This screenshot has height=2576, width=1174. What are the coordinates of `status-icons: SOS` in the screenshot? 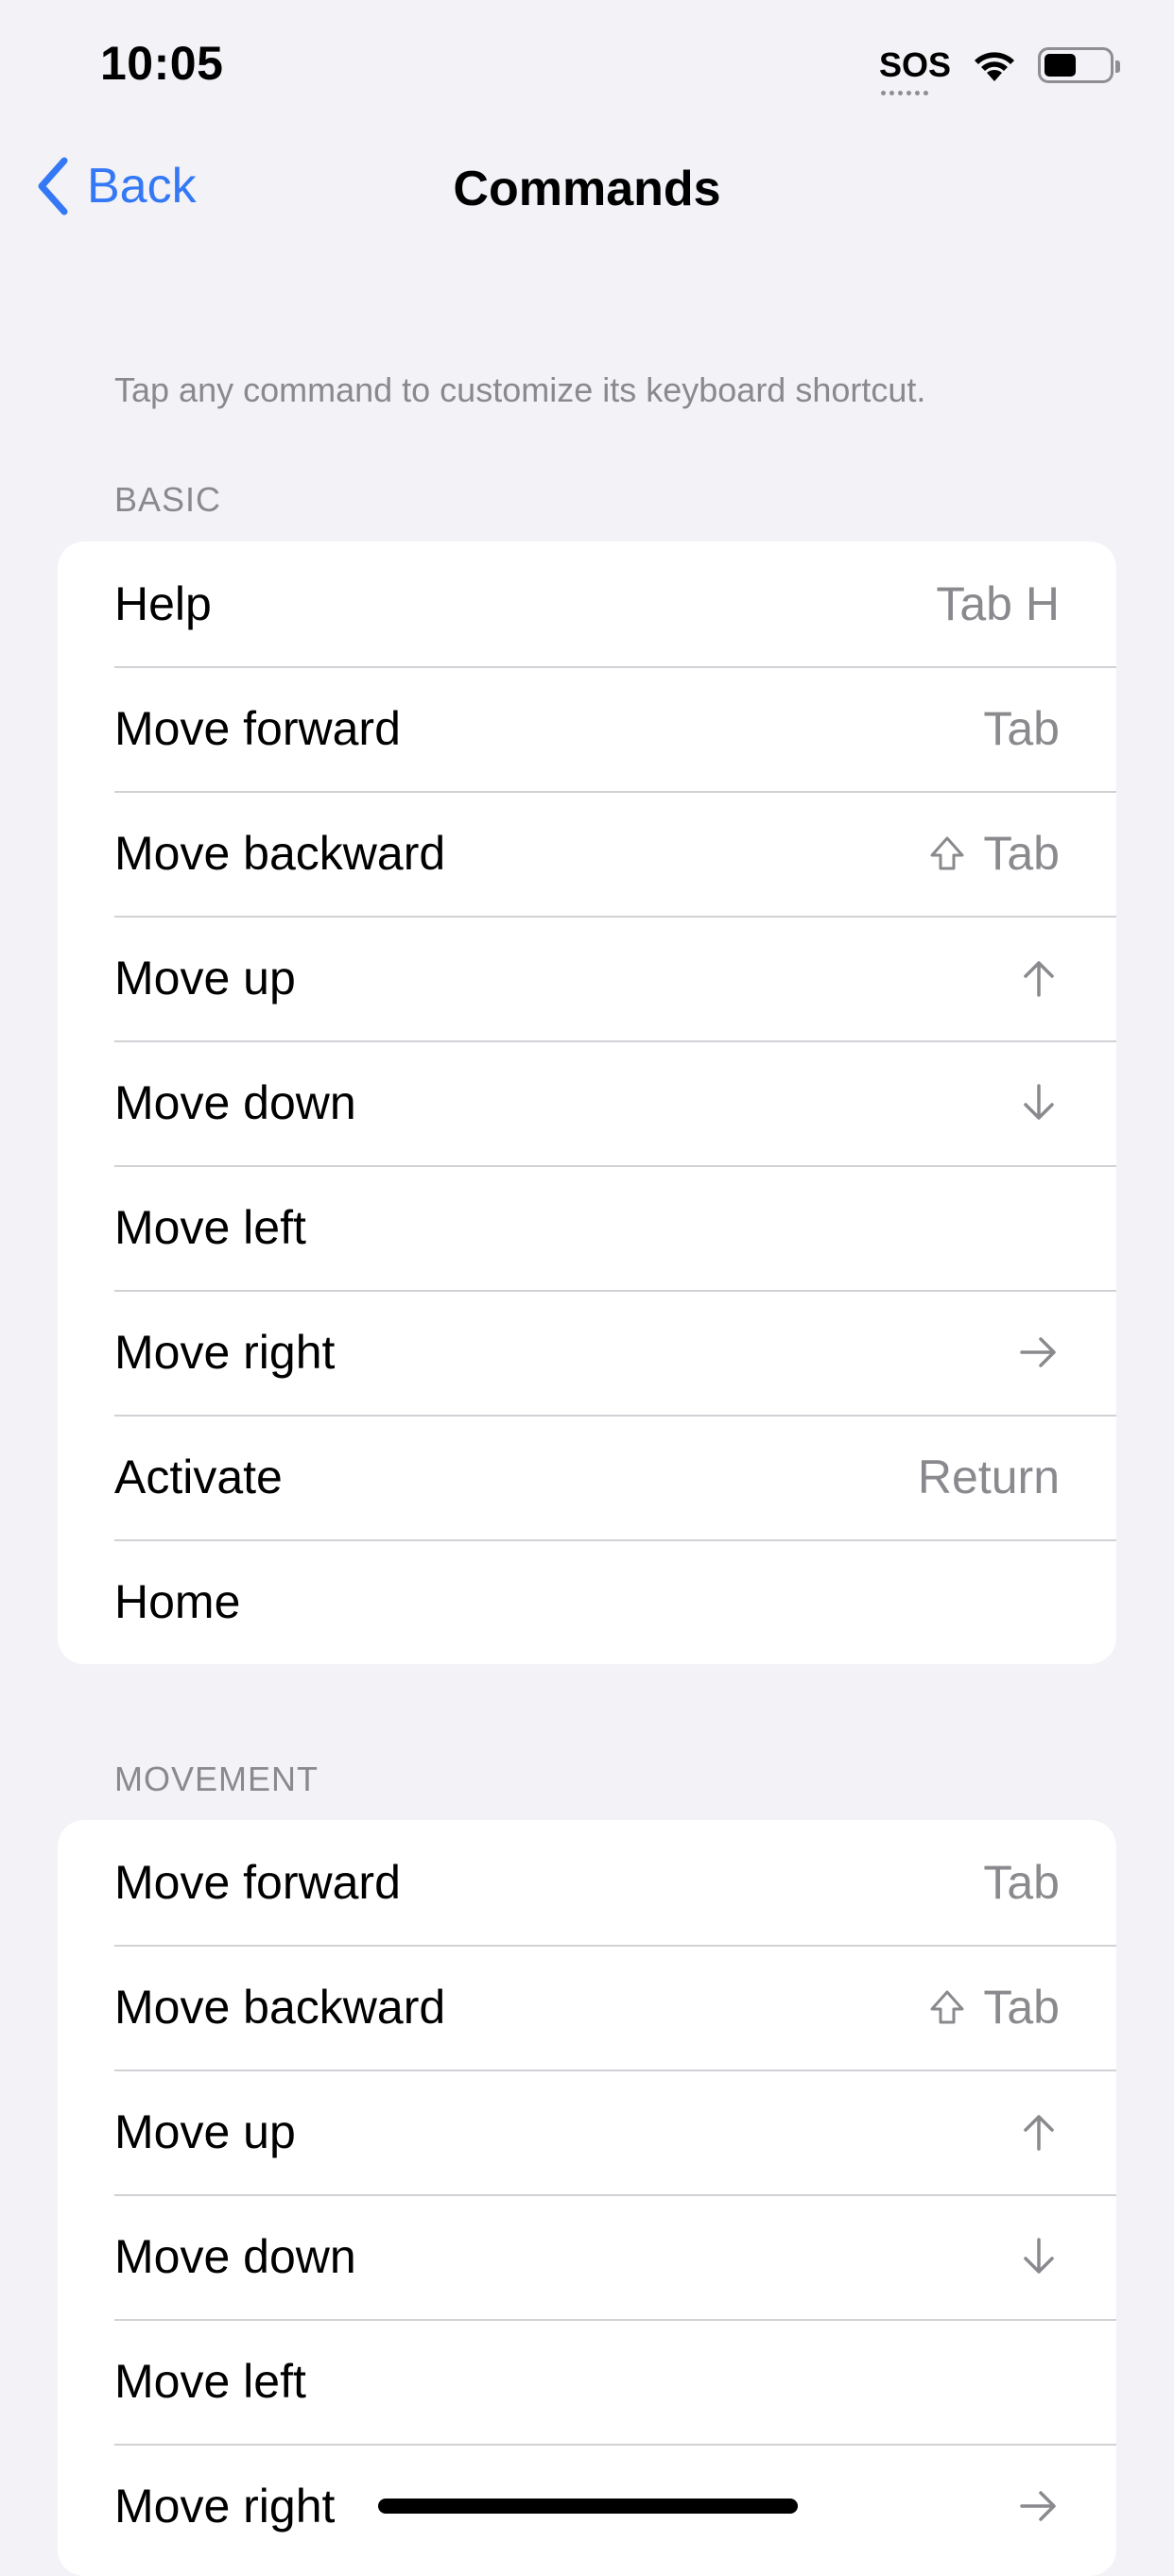 It's located at (999, 68).